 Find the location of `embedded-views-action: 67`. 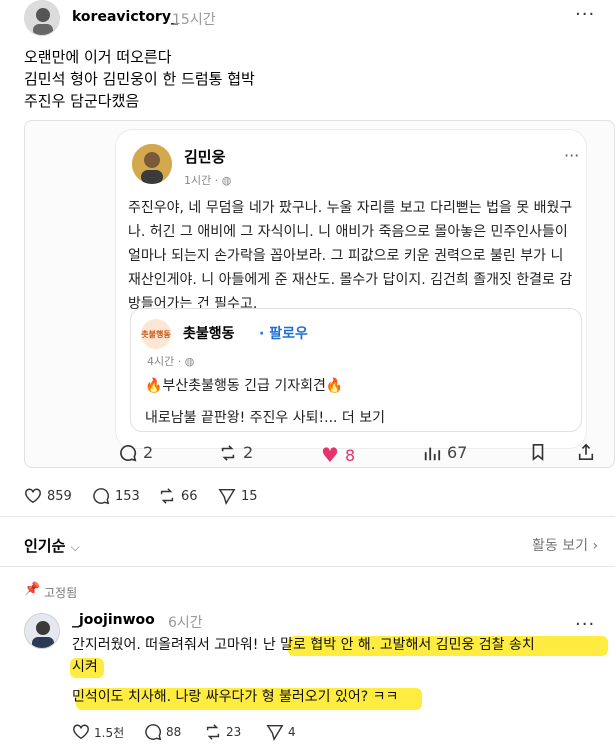

embedded-views-action: 67 is located at coordinates (445, 452).